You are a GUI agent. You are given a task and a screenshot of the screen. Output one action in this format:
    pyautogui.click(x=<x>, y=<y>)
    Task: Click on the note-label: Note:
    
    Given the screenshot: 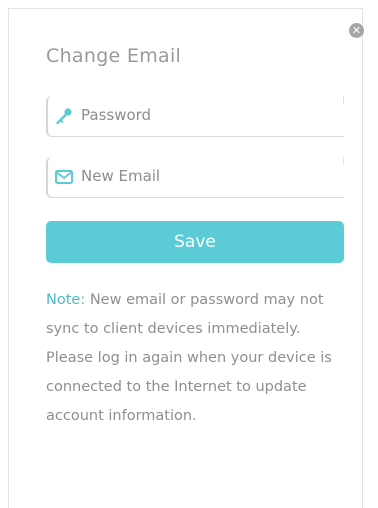 What is the action you would take?
    pyautogui.click(x=66, y=300)
    